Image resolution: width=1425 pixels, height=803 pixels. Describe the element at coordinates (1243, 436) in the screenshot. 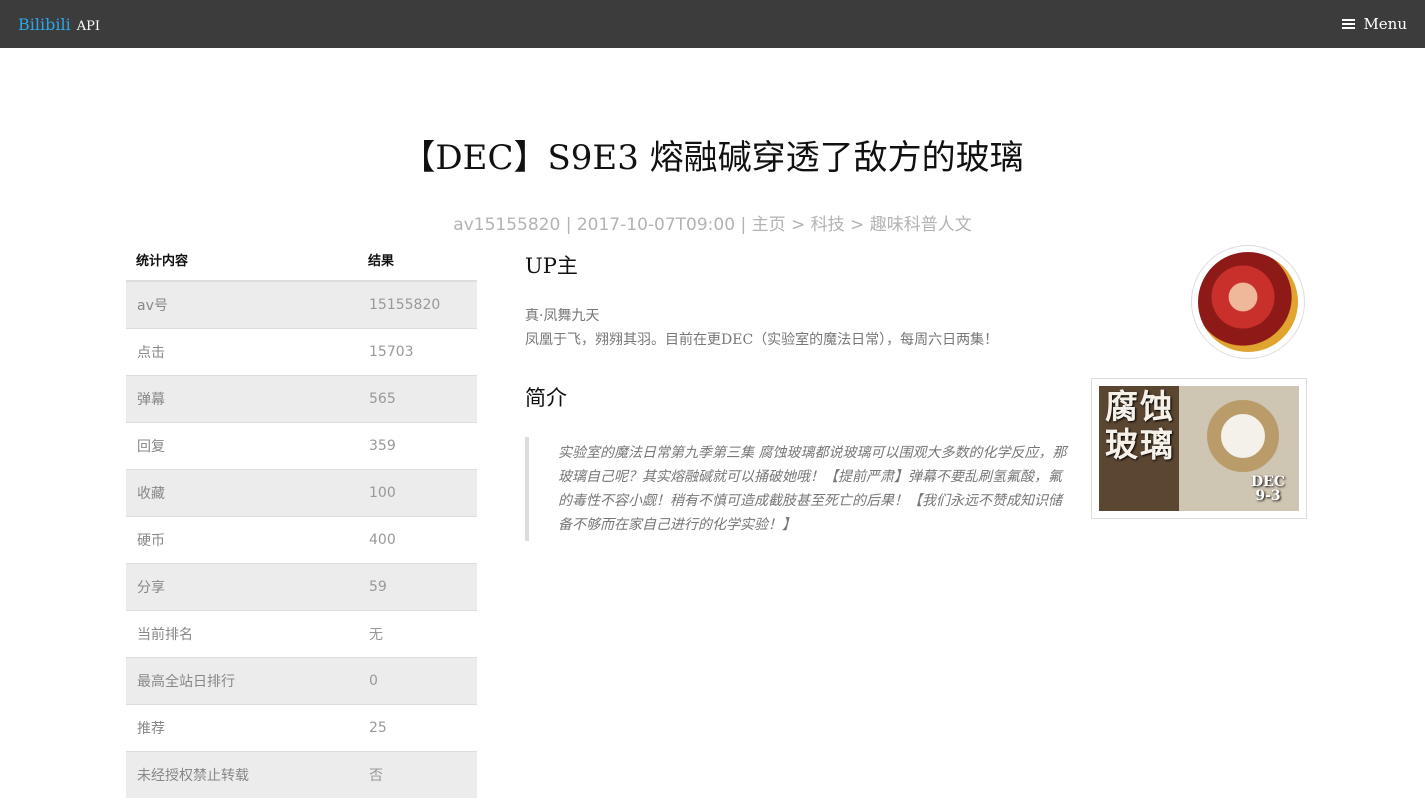

I see `cover-glass-ring` at that location.